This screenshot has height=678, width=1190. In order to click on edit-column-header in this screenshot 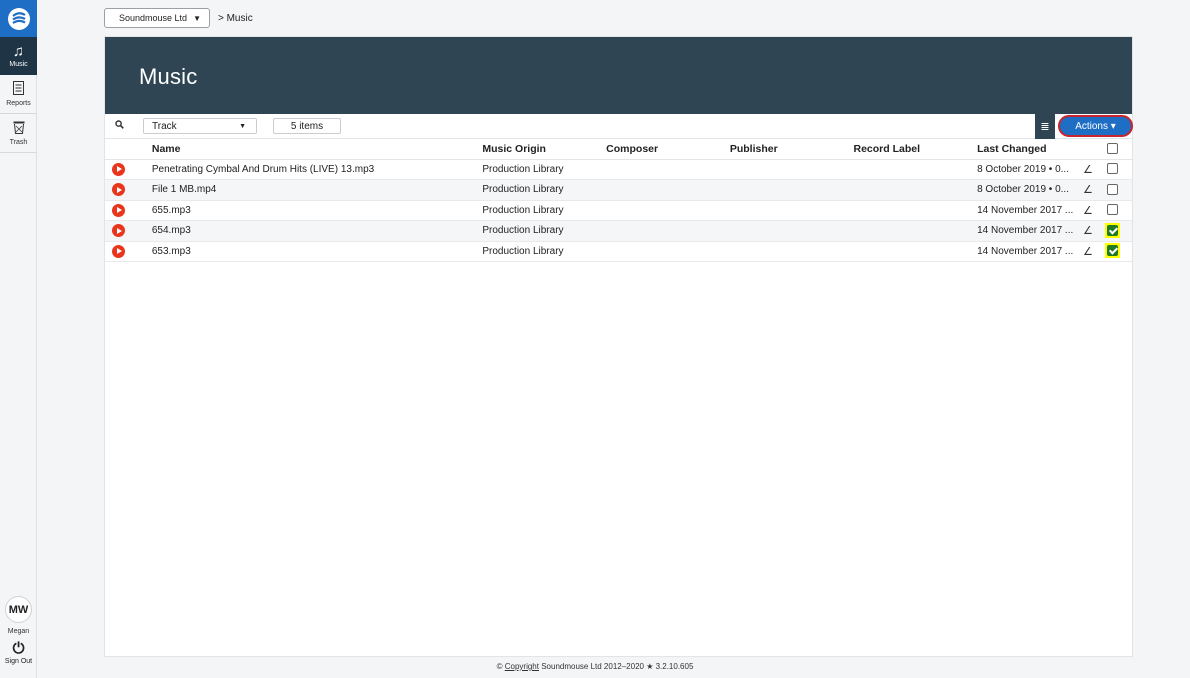, I will do `click(1094, 149)`.